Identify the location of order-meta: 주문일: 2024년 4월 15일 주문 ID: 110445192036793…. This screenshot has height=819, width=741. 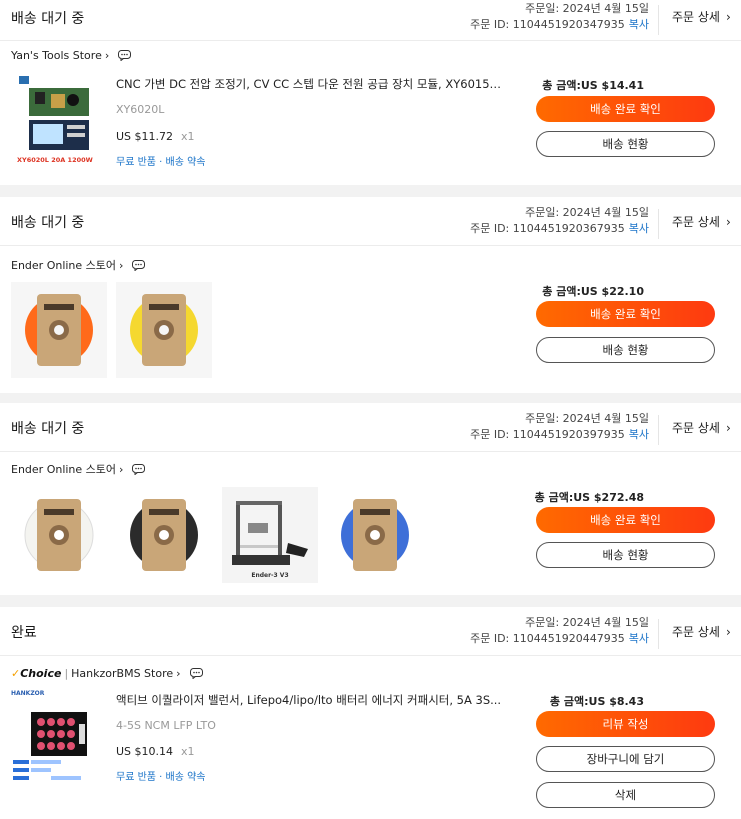
(559, 221).